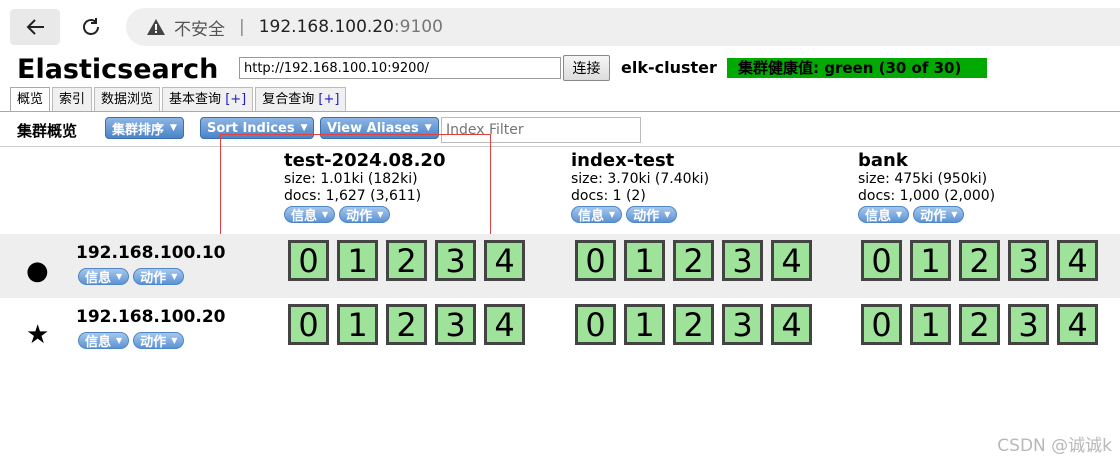 Image resolution: width=1120 pixels, height=462 pixels. I want to click on index-docs: docs: 1,000 (2,000), so click(927, 196).